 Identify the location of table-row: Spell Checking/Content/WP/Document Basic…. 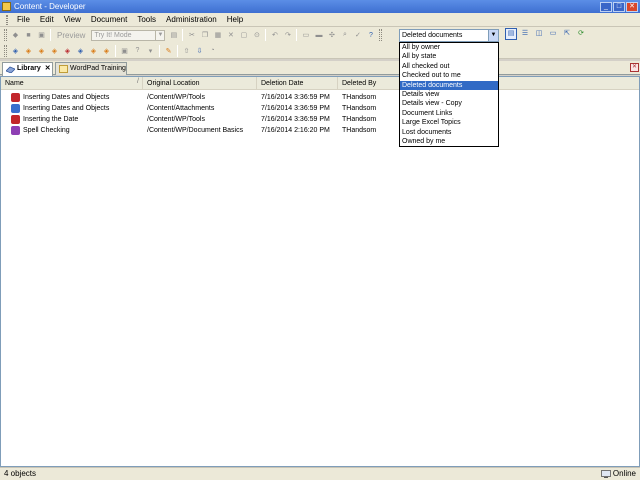
(320, 130).